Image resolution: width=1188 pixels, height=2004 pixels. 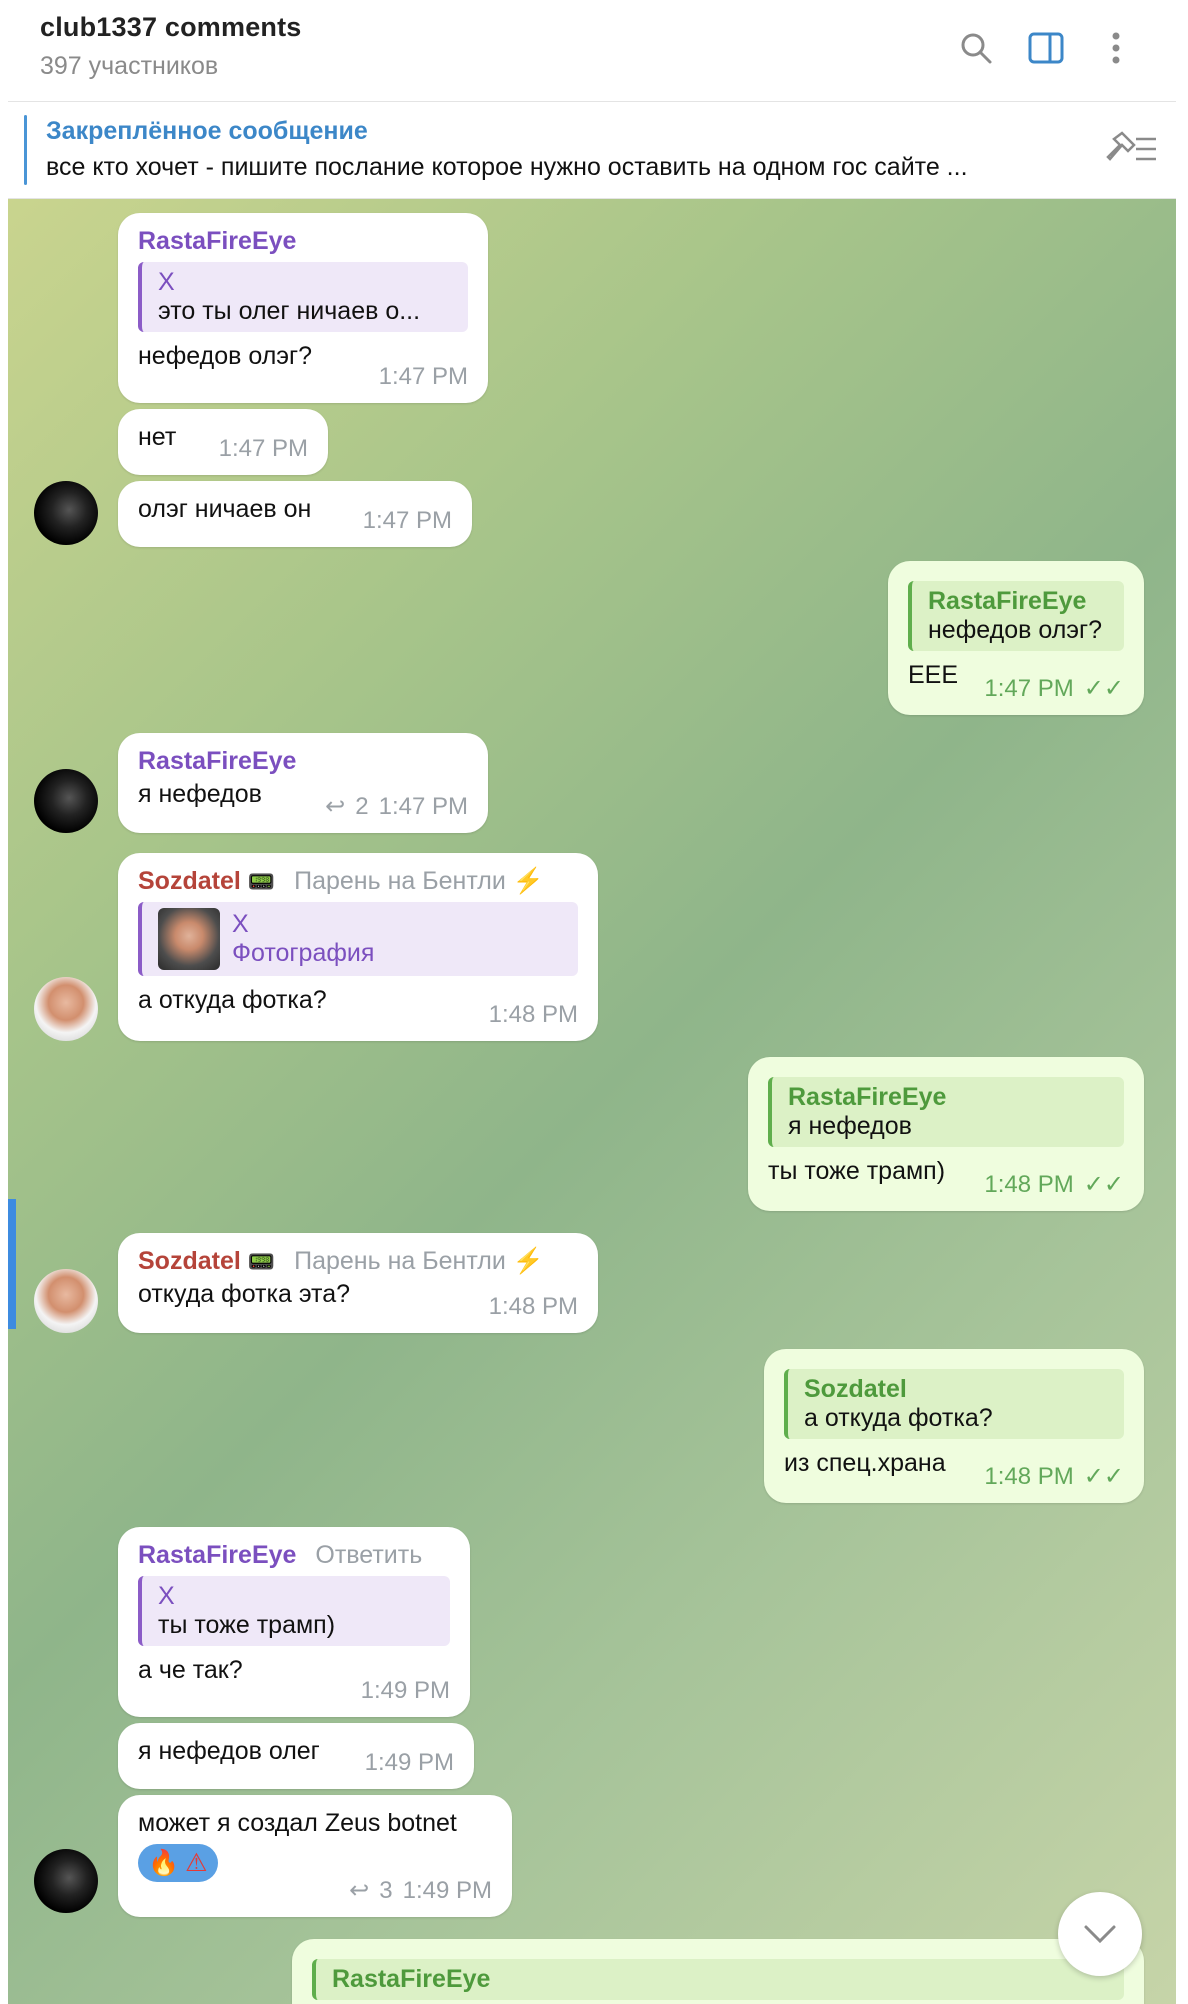 What do you see at coordinates (1015, 630) in the screenshot?
I see `reply-text: нефедов олэг?` at bounding box center [1015, 630].